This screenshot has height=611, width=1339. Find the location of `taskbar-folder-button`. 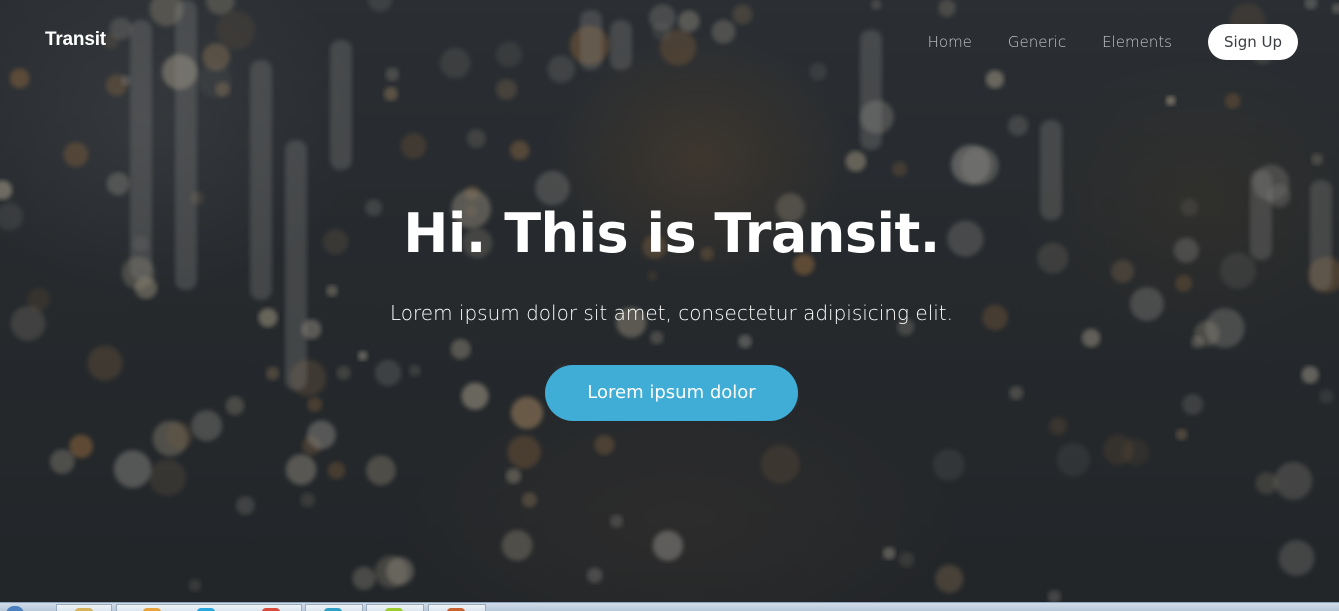

taskbar-folder-button is located at coordinates (84, 607).